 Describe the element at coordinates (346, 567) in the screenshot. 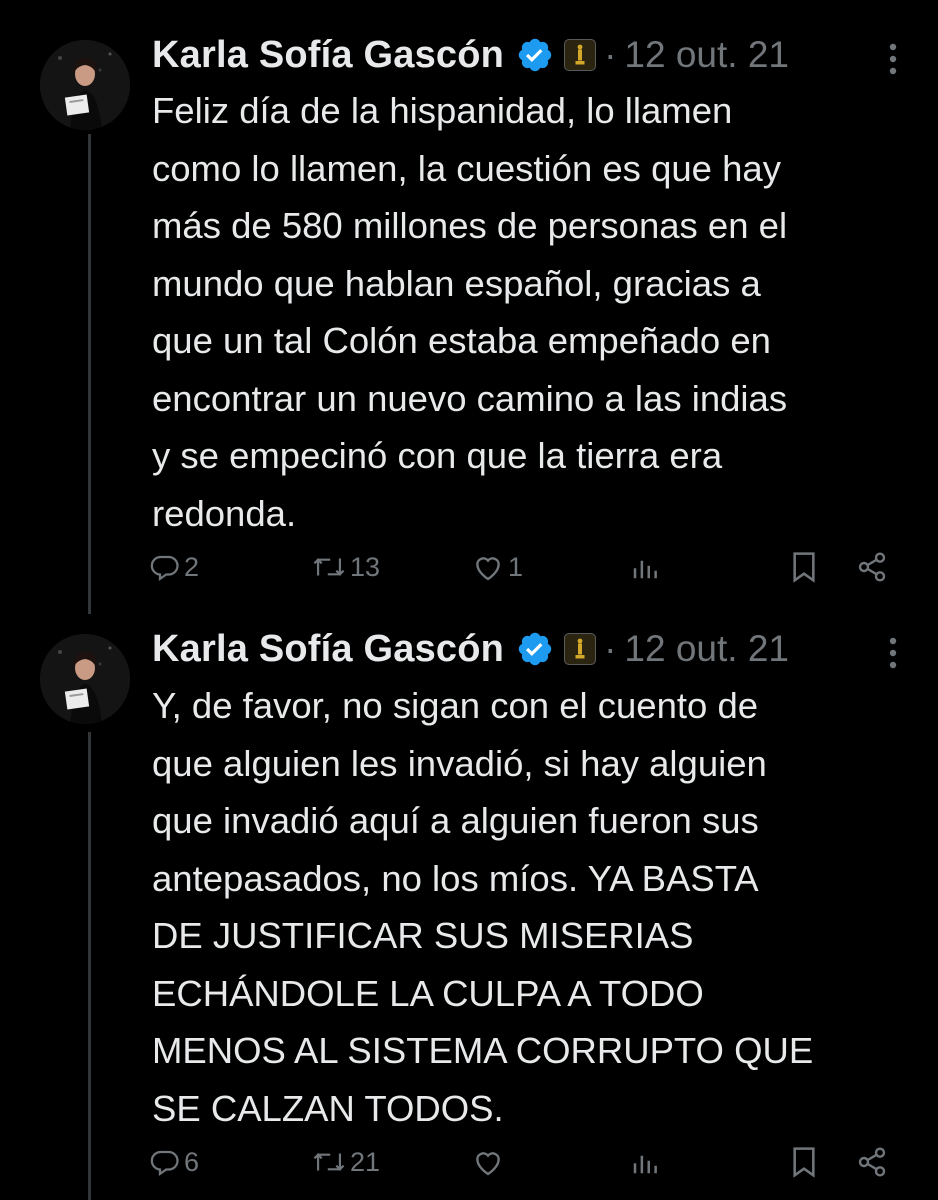

I see `retweet-button: 13` at that location.